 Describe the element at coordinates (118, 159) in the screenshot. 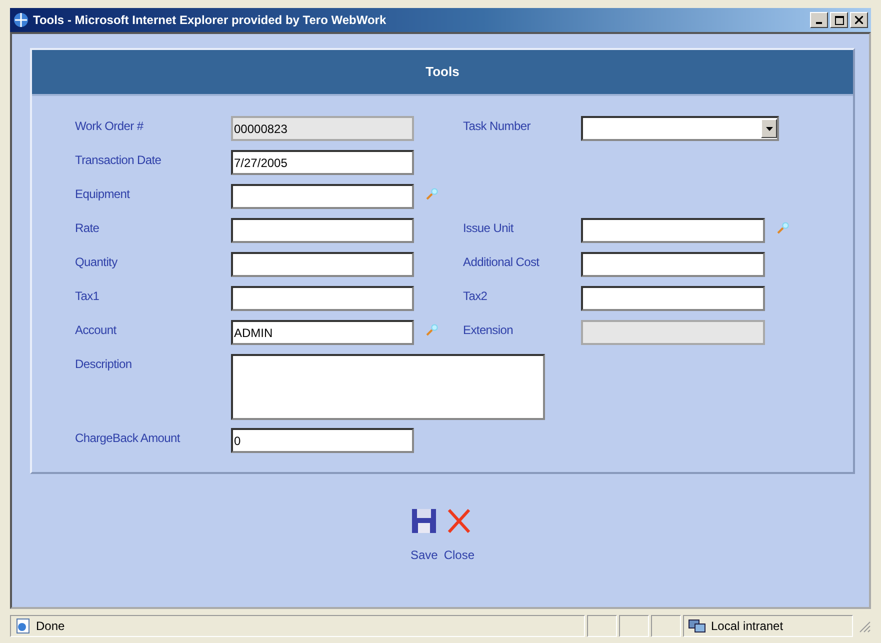

I see `field-label: Transaction Date` at that location.